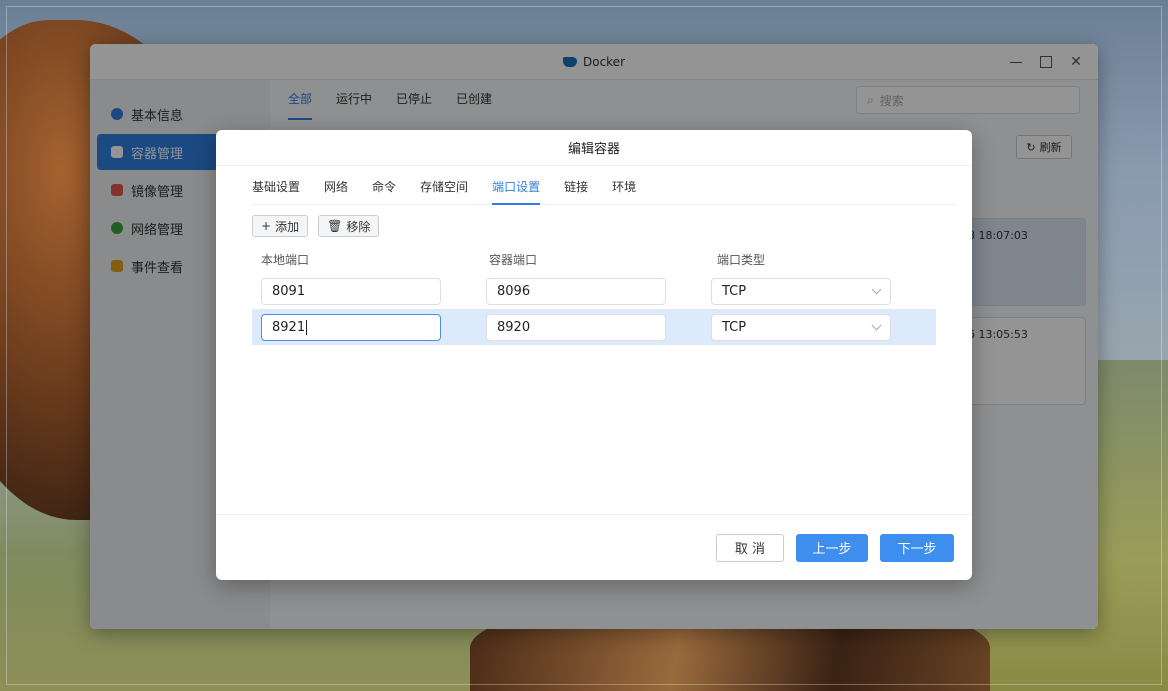 This screenshot has height=691, width=1168. I want to click on local-port-input: 8921, so click(351, 327).